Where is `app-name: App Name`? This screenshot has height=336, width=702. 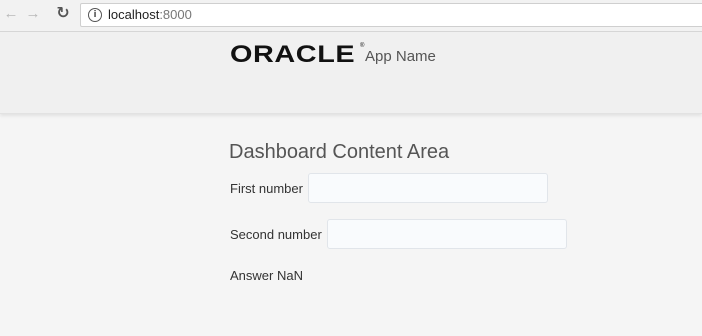 app-name: App Name is located at coordinates (400, 56).